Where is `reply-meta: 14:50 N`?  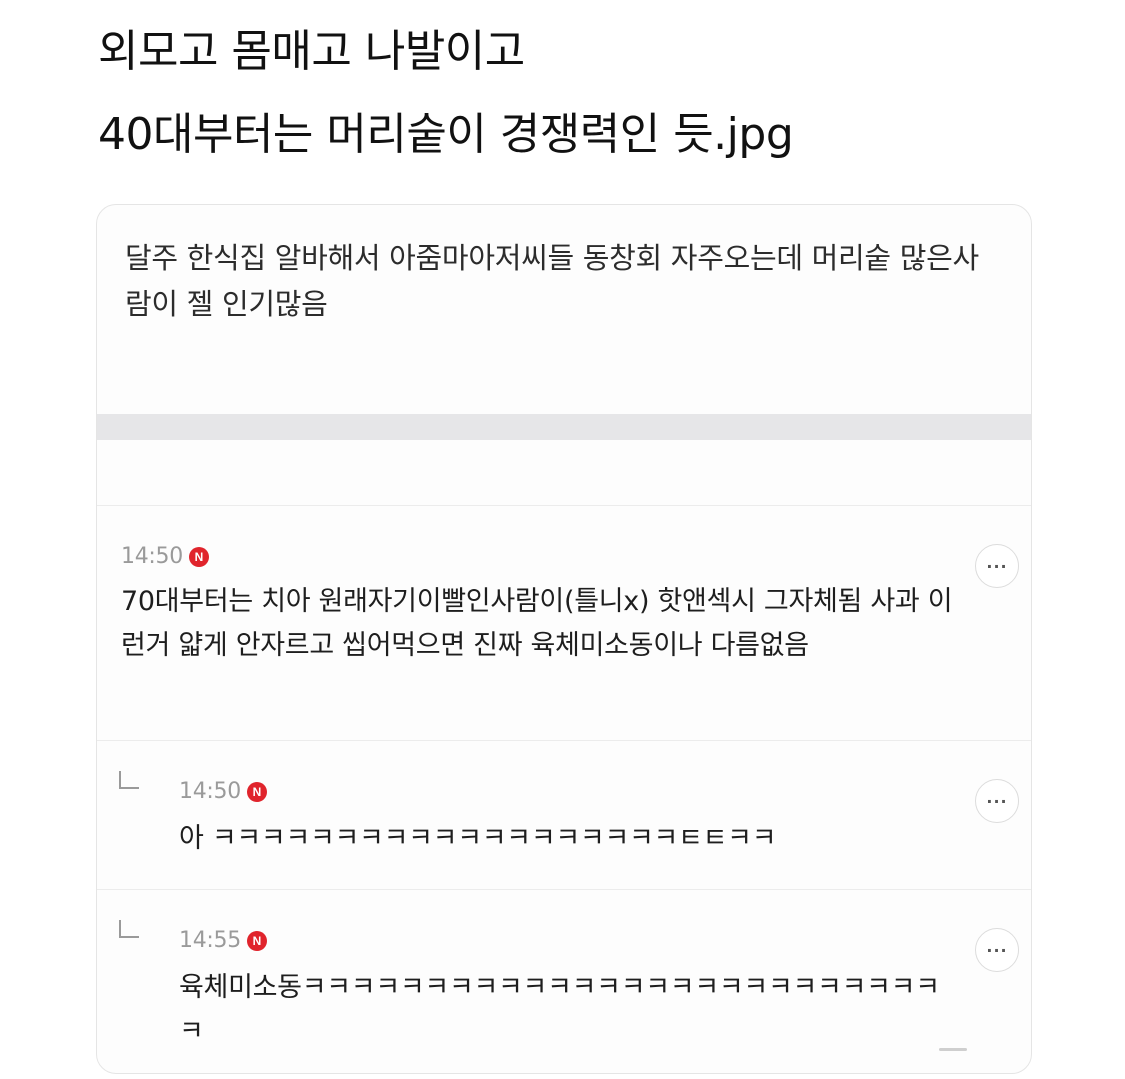 reply-meta: 14:50 N is located at coordinates (223, 791).